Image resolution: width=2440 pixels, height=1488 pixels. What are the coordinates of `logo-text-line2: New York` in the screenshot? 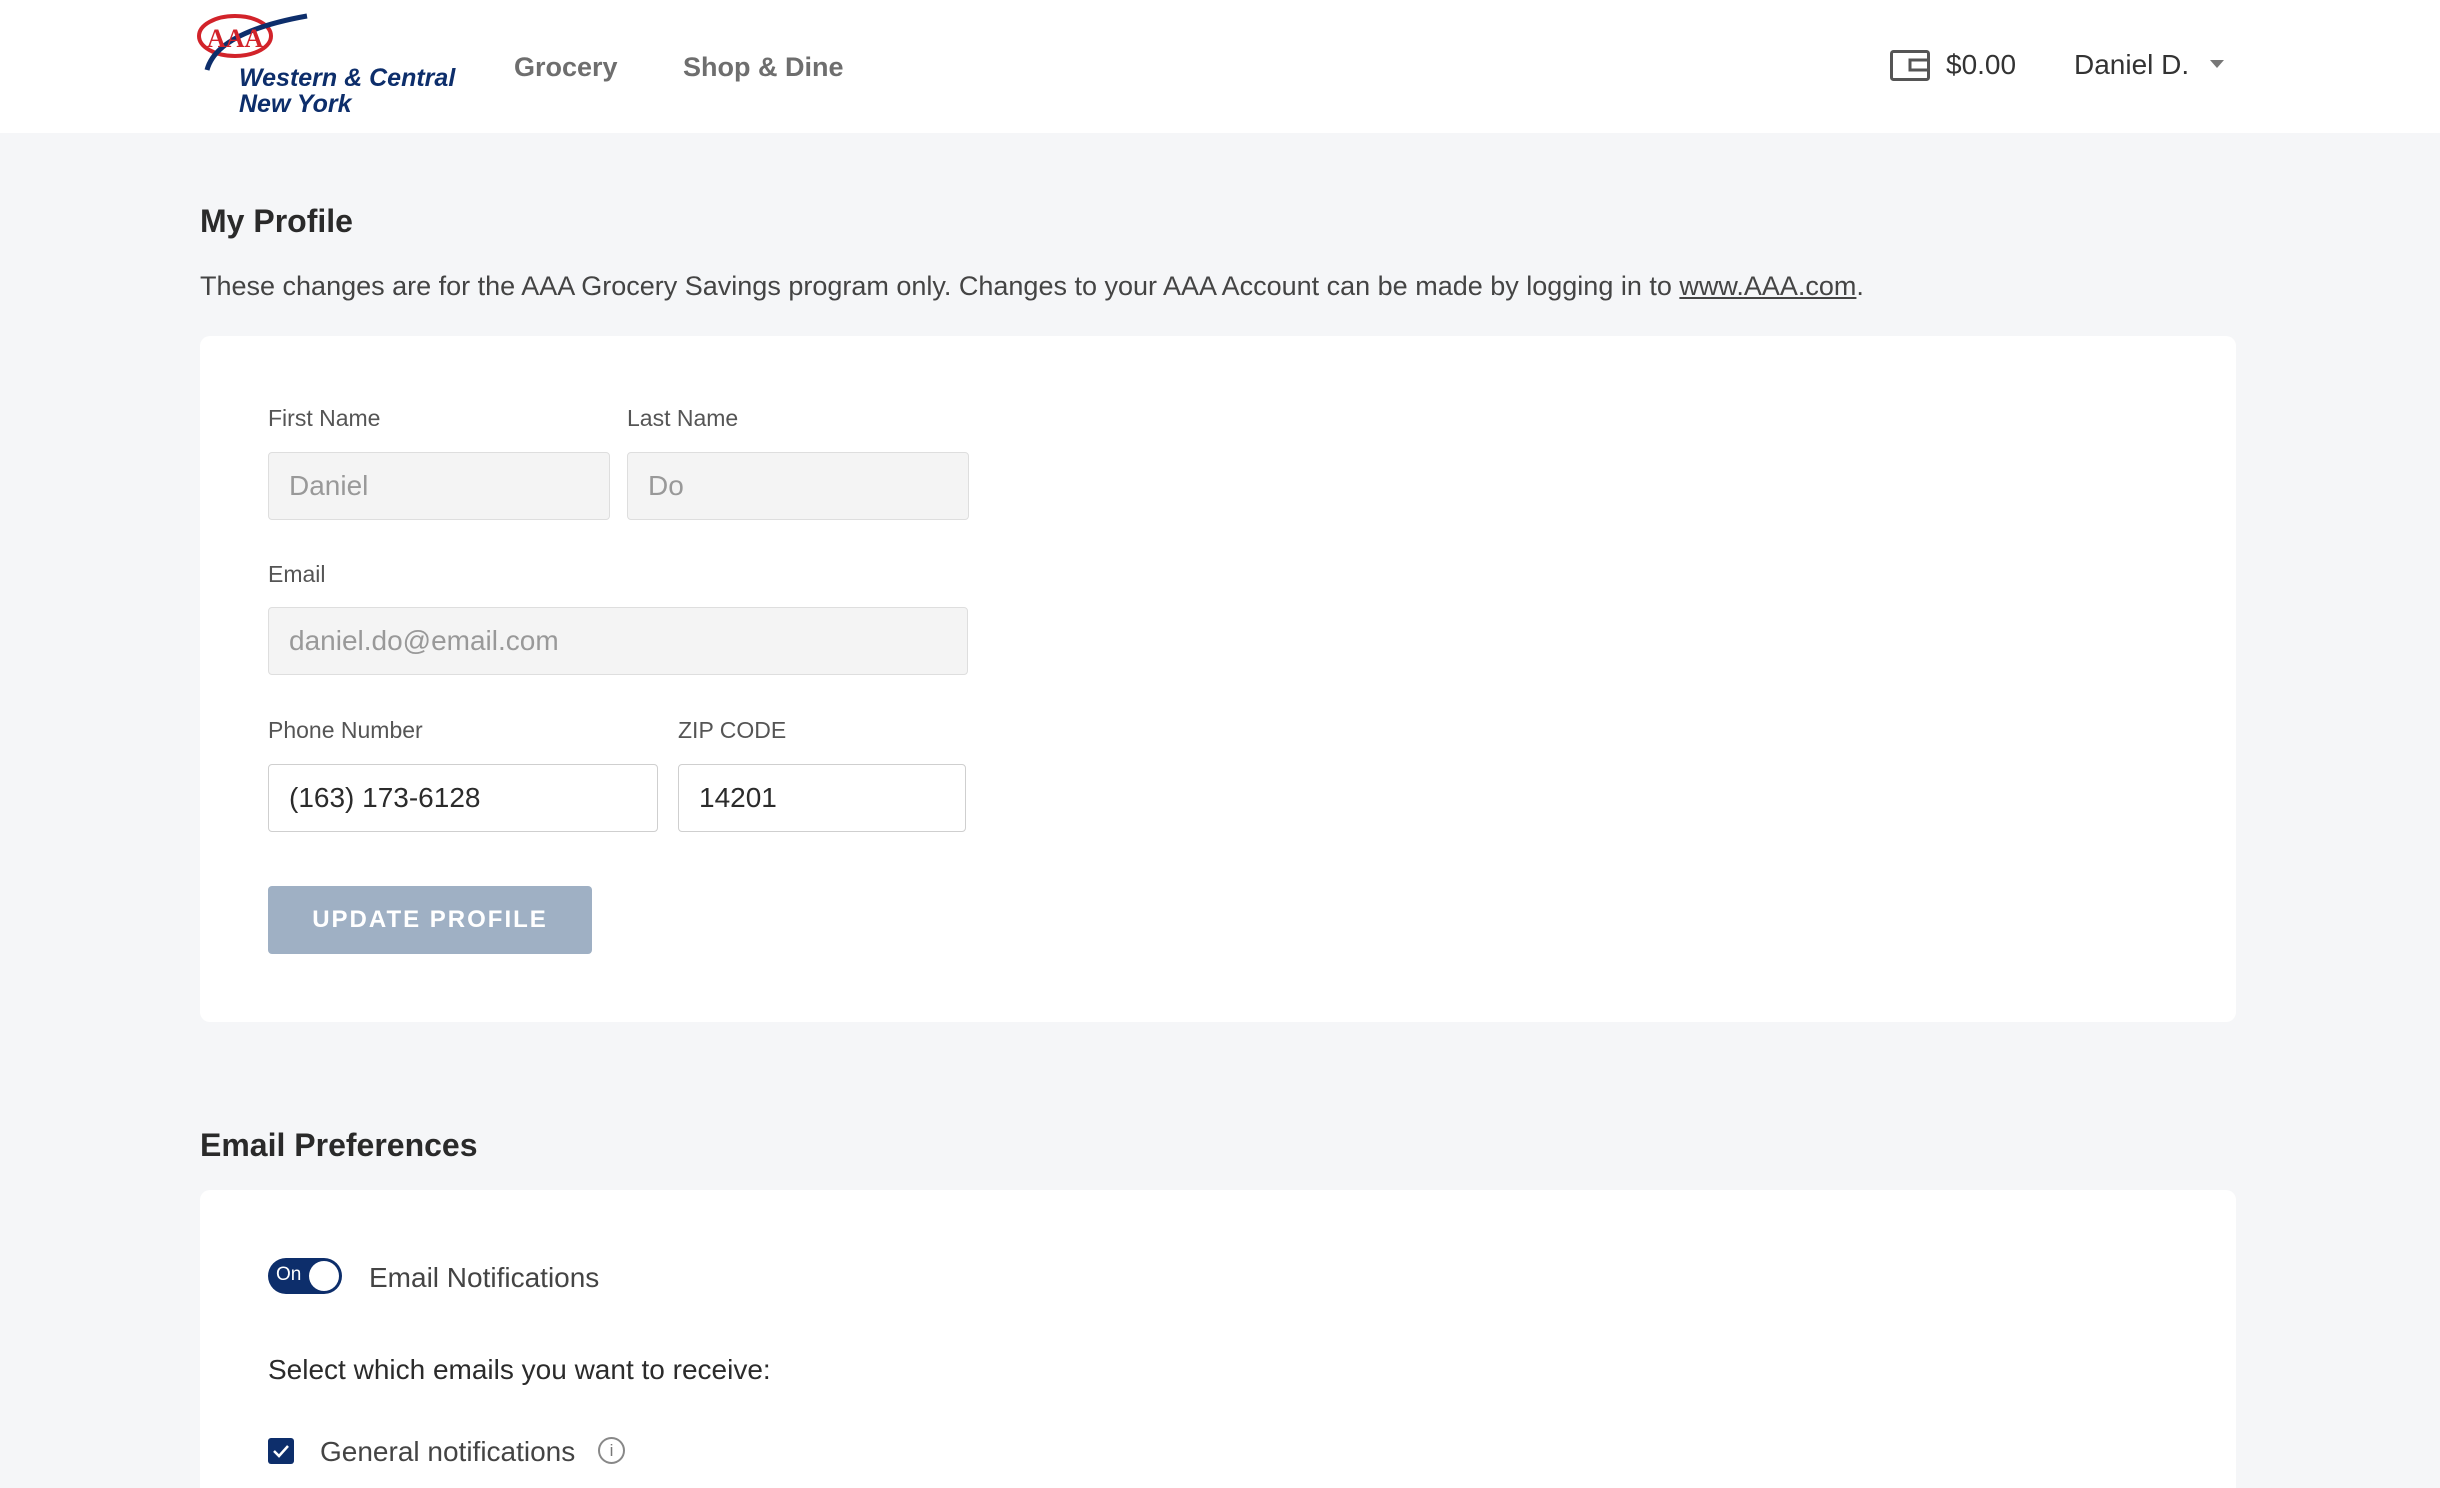 It's located at (295, 104).